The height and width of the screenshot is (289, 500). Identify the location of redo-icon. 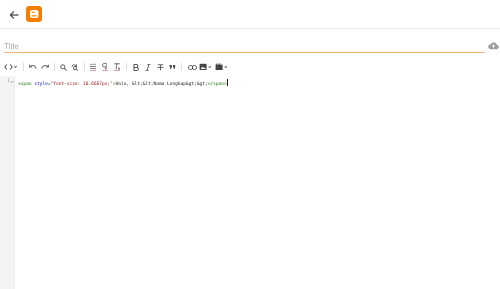
(45, 66).